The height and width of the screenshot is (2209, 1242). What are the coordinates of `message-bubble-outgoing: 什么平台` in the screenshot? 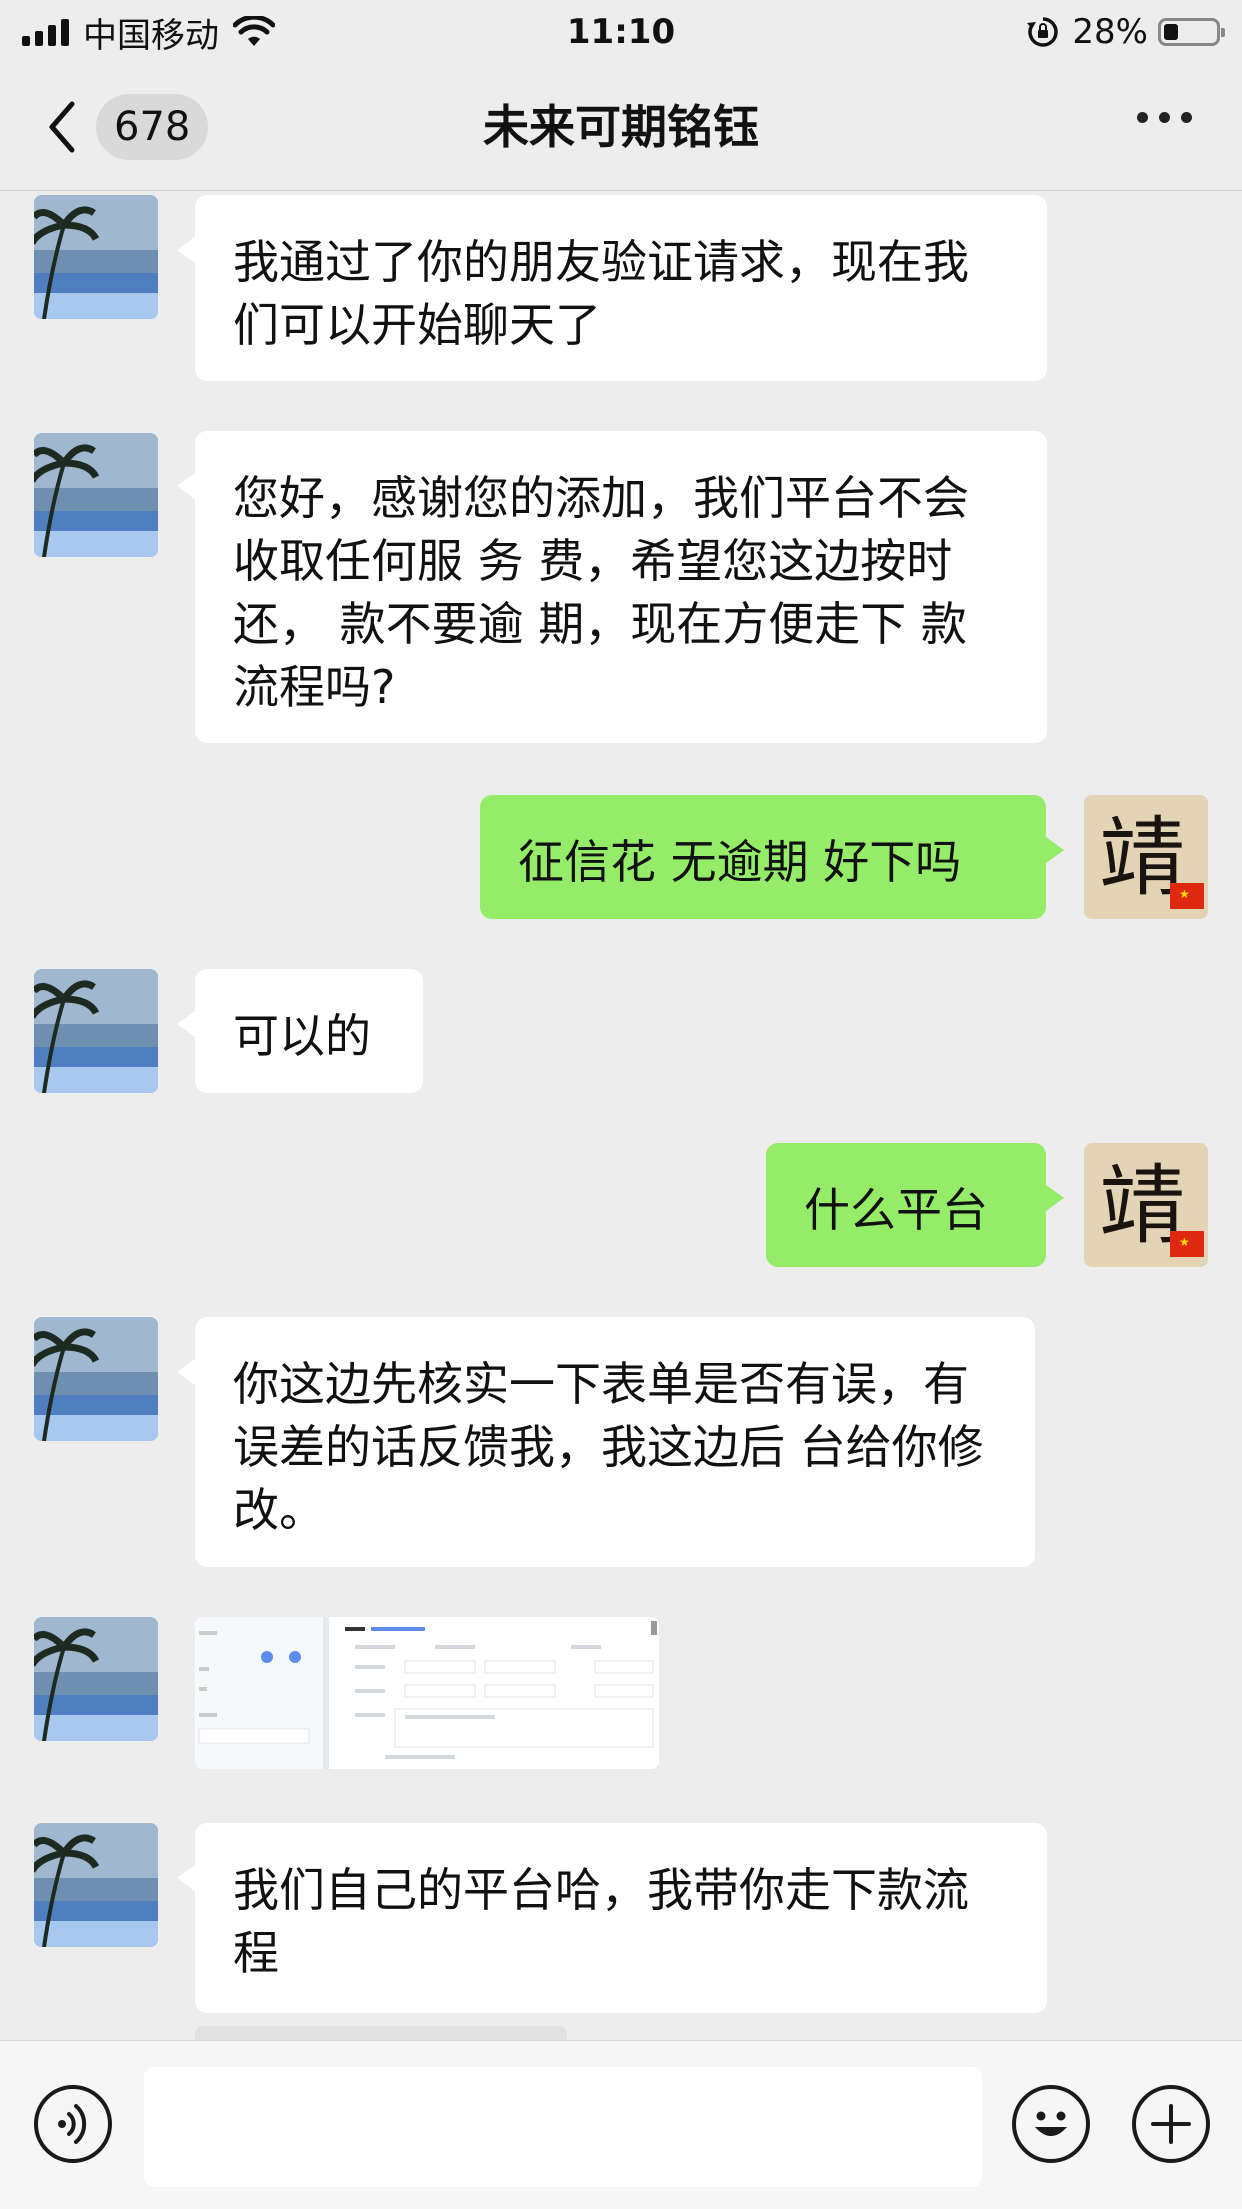 It's located at (915, 1205).